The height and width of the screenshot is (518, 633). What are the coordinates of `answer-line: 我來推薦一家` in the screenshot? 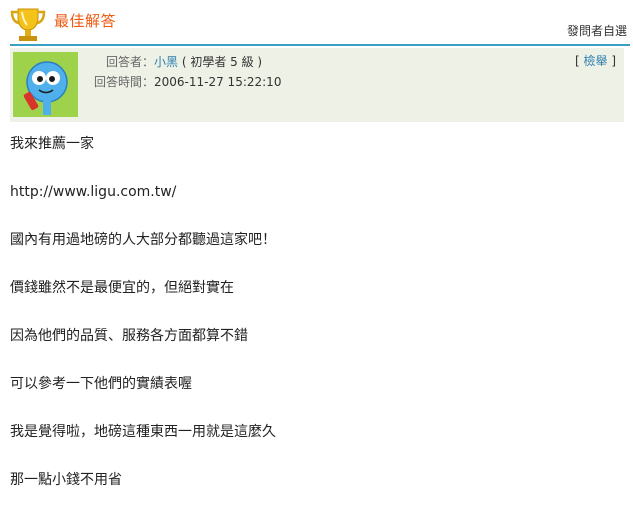 It's located at (52, 144).